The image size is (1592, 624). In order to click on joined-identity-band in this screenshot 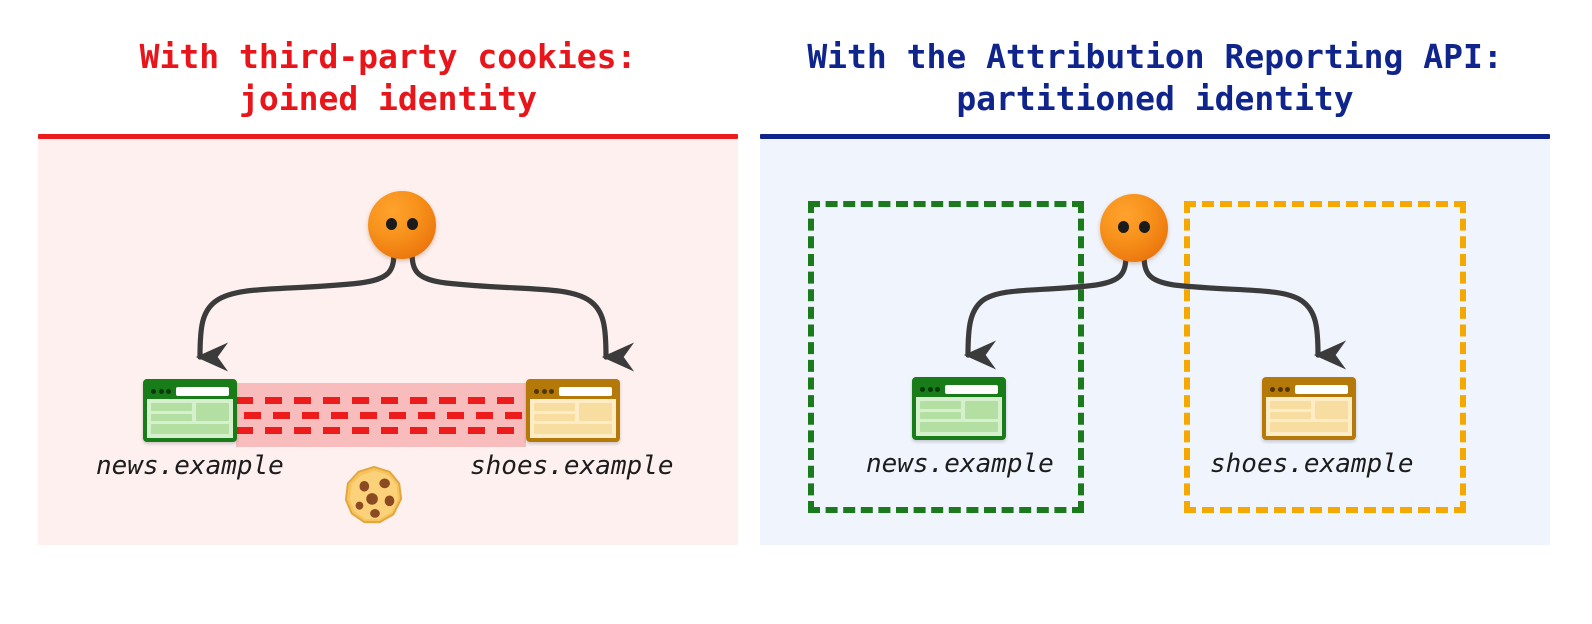, I will do `click(381, 415)`.